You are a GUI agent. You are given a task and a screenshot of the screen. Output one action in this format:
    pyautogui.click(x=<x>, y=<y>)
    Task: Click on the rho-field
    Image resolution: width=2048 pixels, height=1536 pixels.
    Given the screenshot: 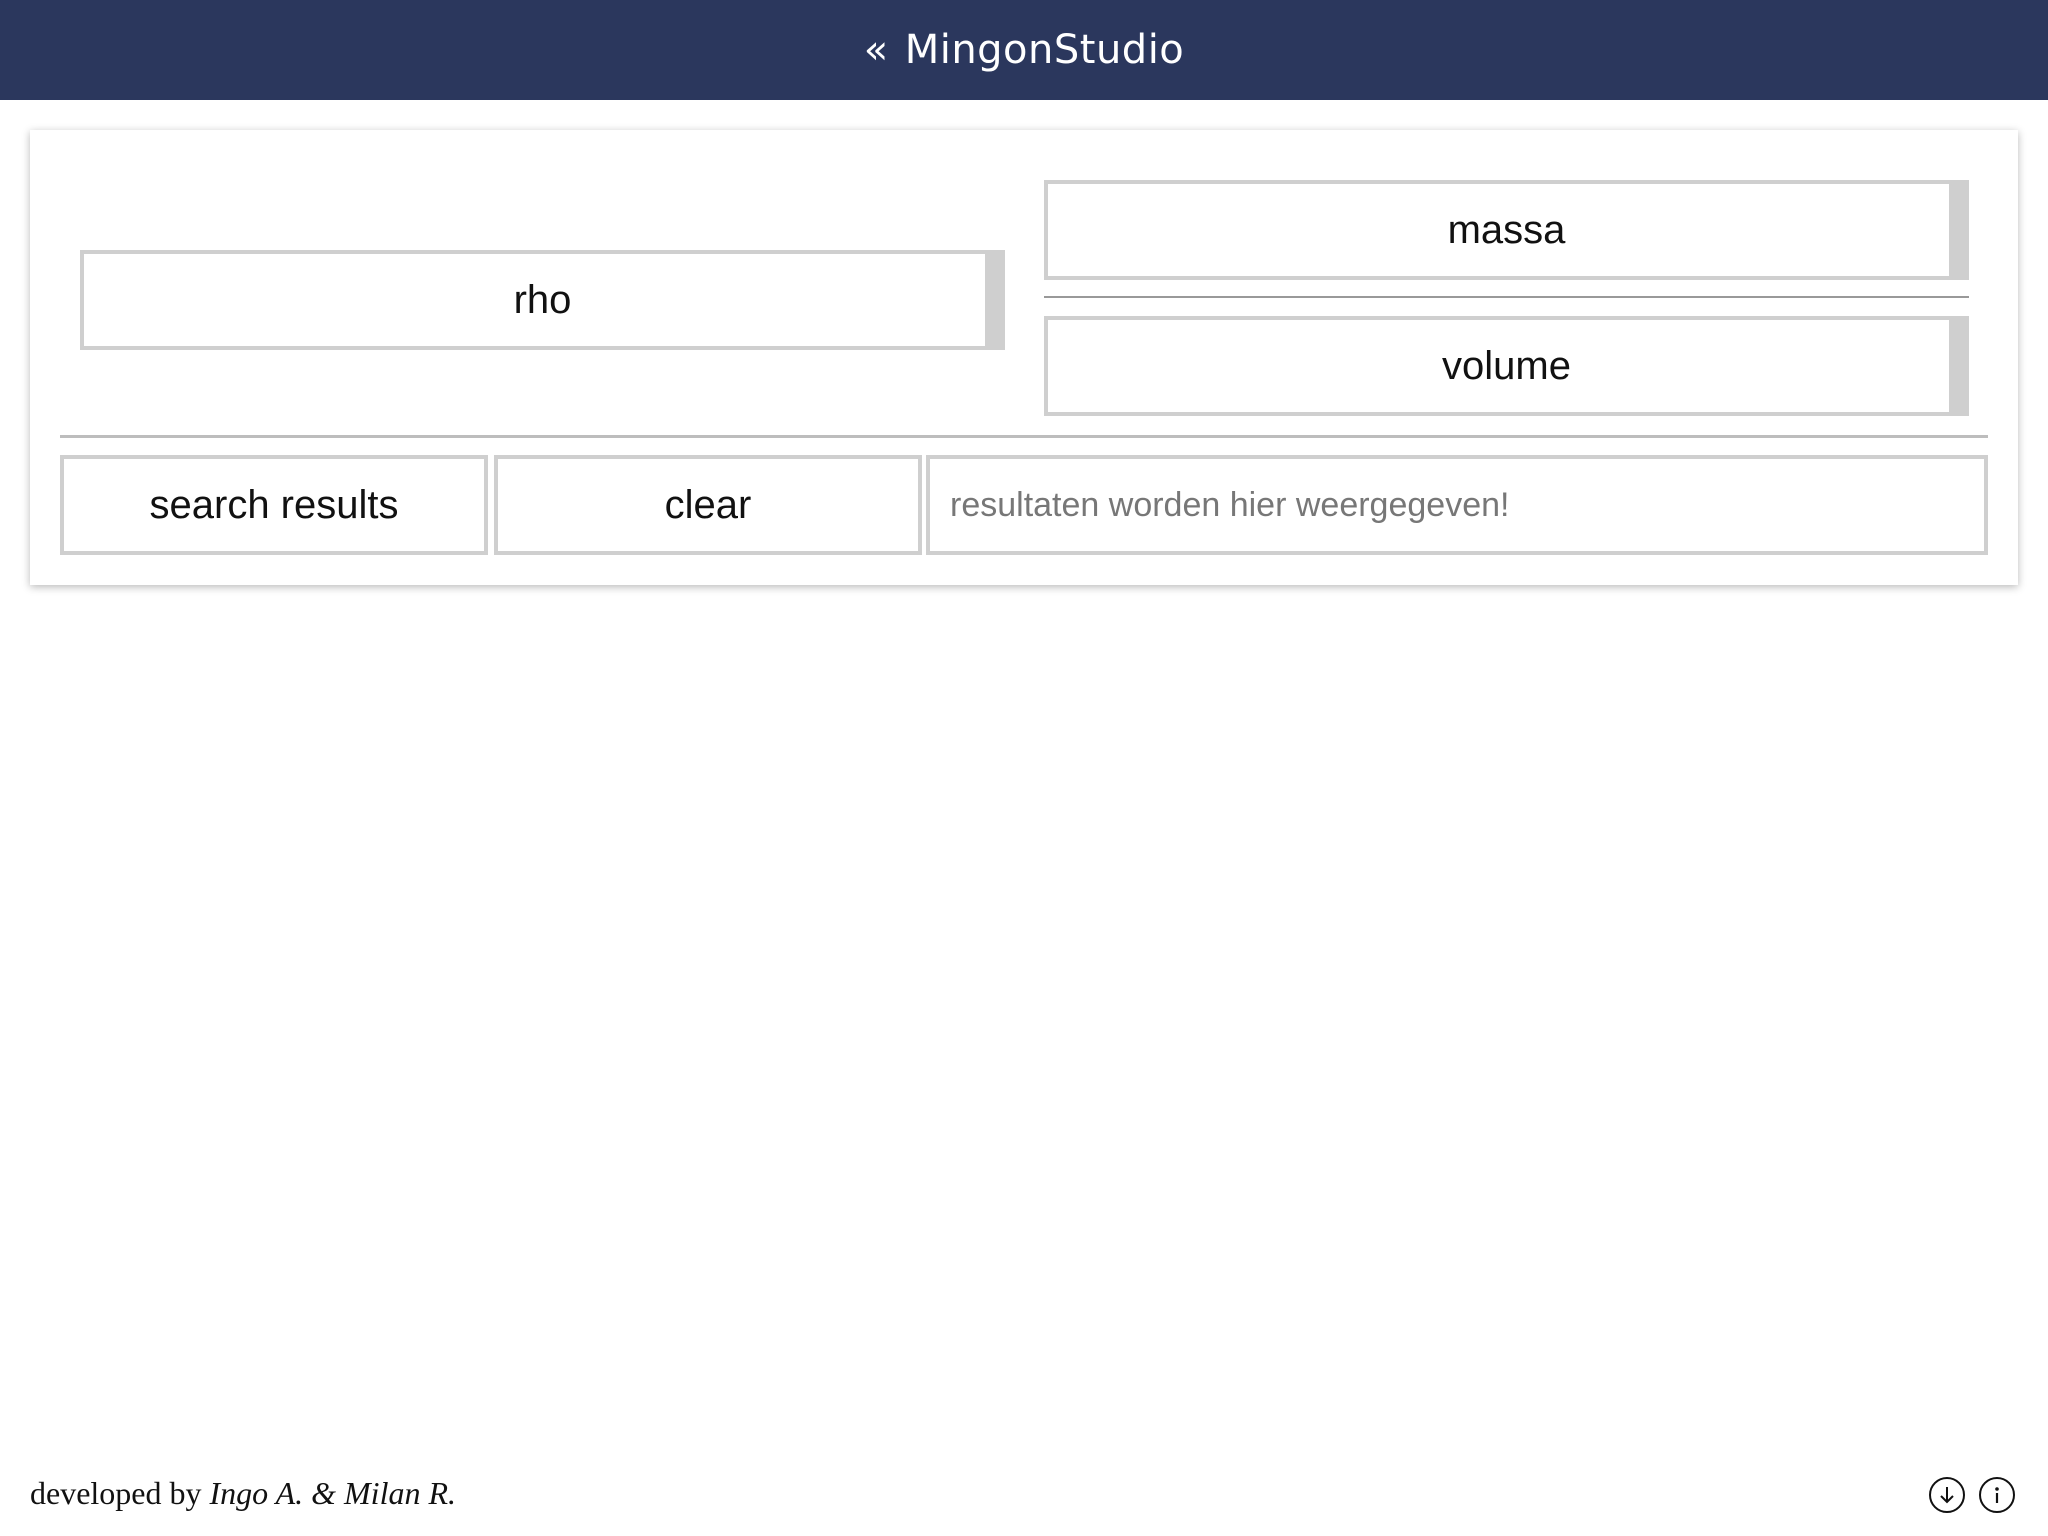 What is the action you would take?
    pyautogui.click(x=542, y=300)
    